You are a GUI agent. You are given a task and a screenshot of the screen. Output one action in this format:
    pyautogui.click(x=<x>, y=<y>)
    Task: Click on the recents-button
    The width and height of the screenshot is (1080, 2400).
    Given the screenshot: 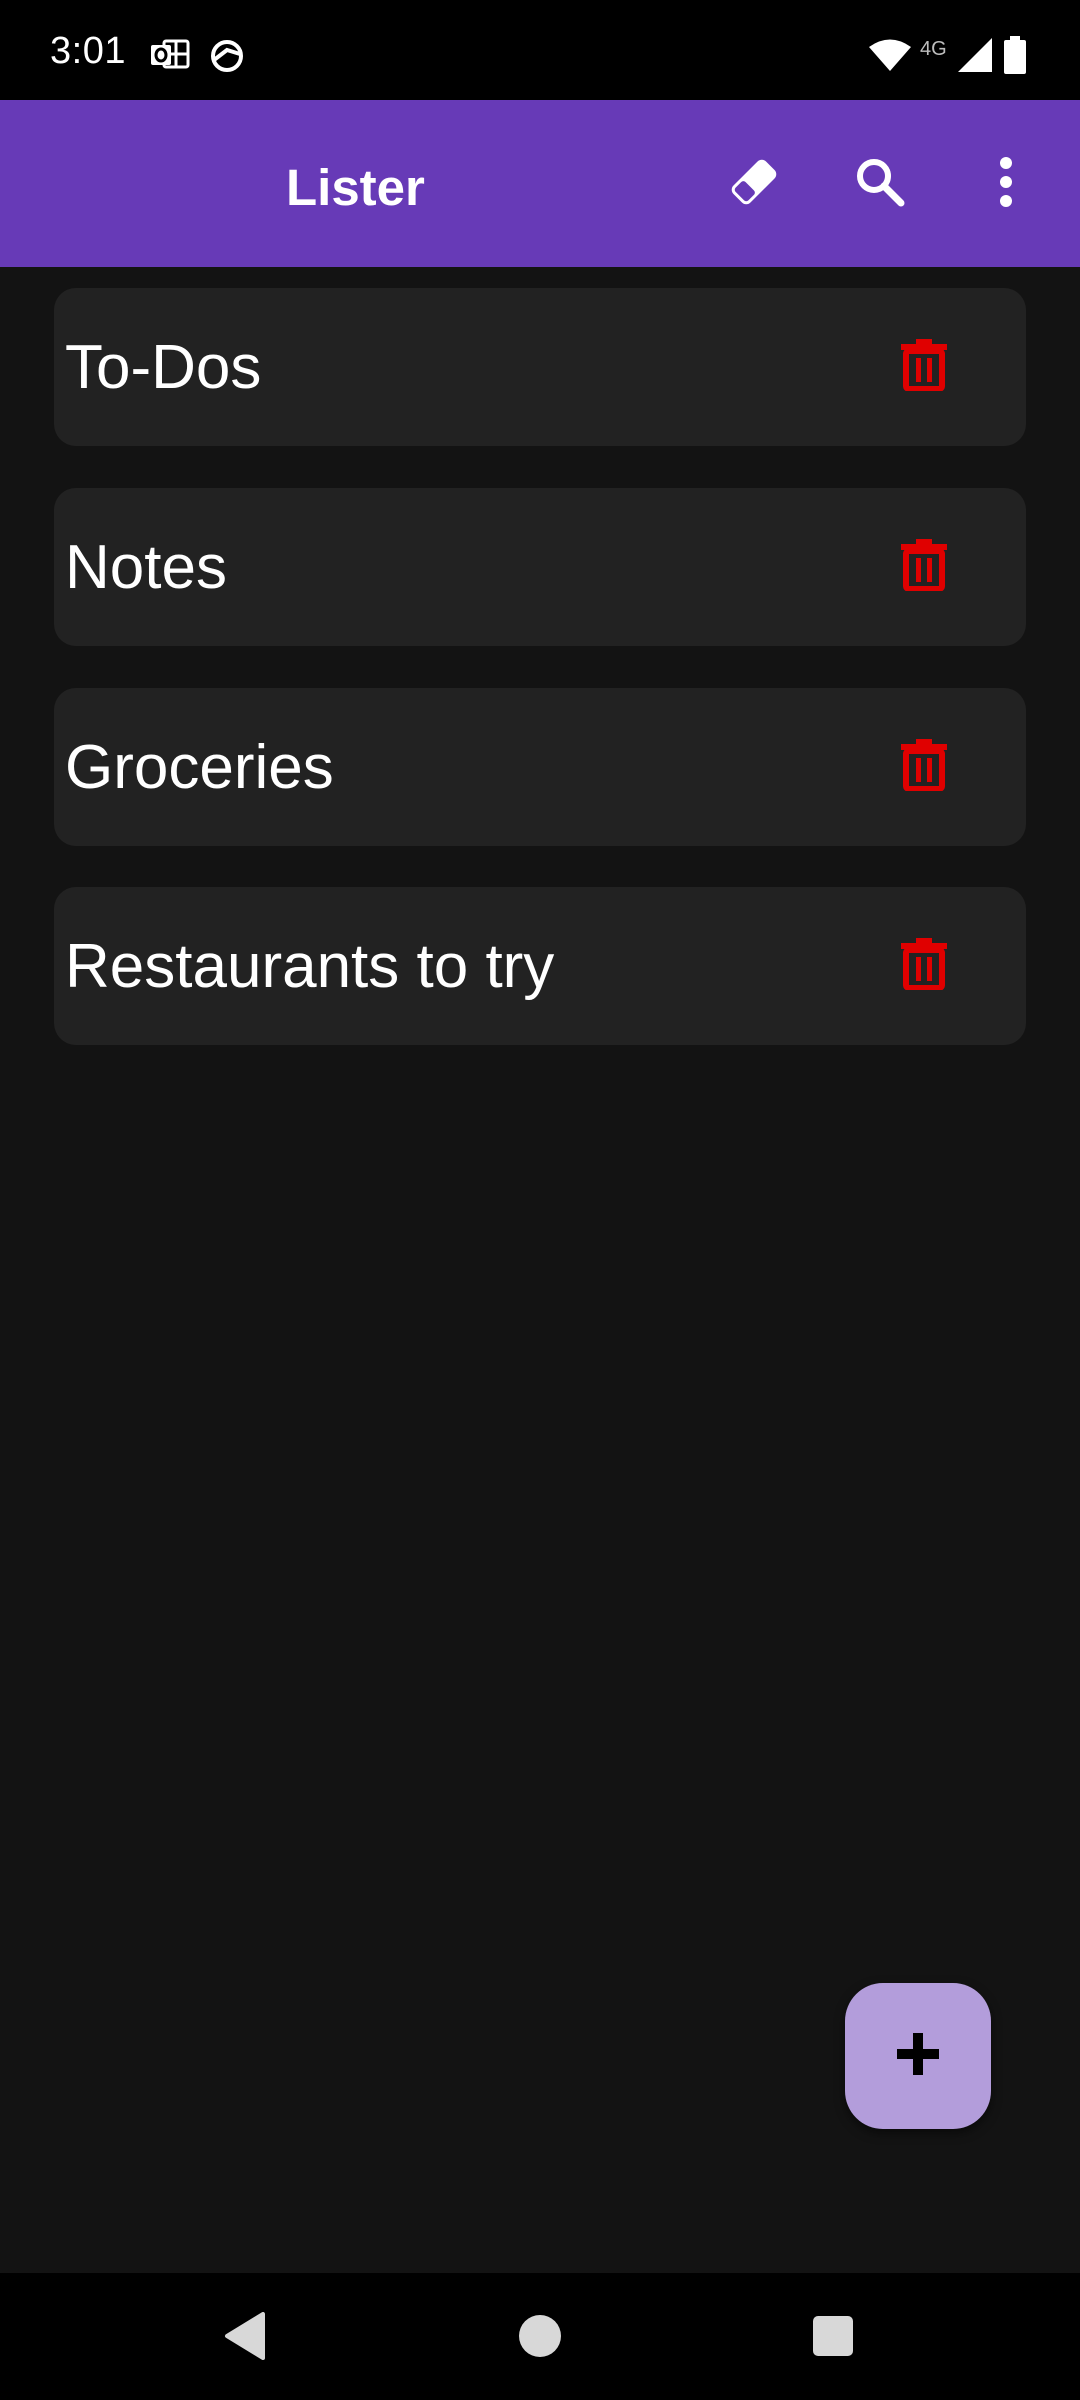 What is the action you would take?
    pyautogui.click(x=833, y=2338)
    